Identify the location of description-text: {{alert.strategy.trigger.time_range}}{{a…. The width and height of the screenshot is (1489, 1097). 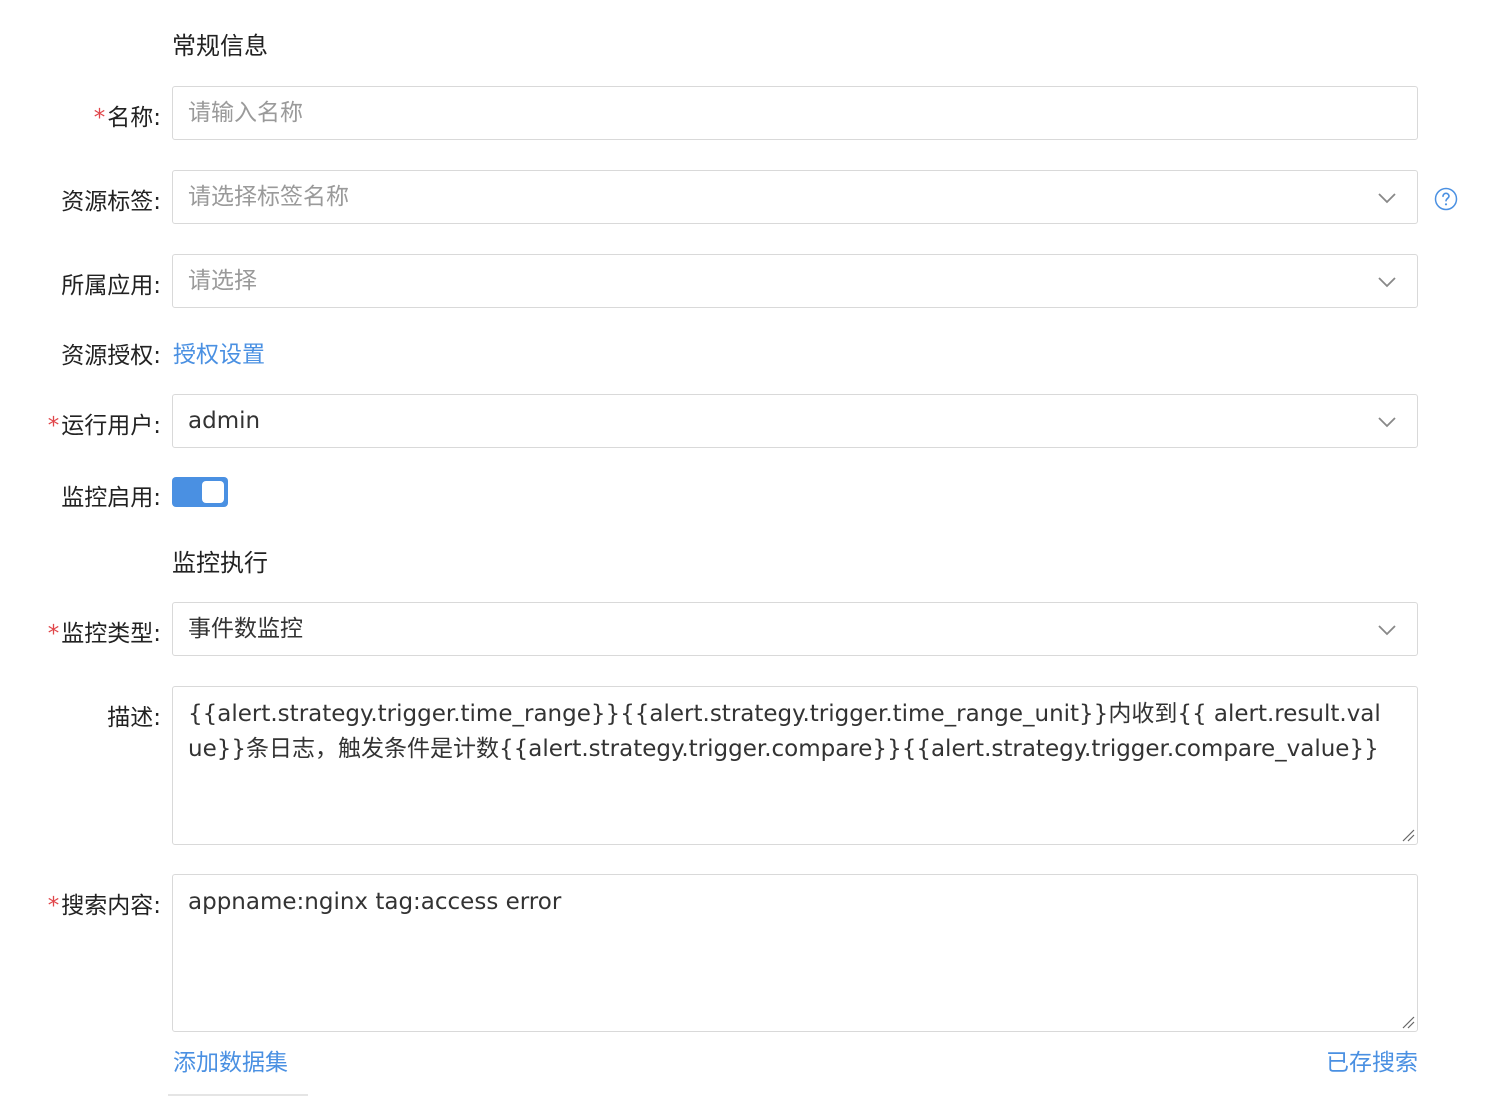
(784, 731).